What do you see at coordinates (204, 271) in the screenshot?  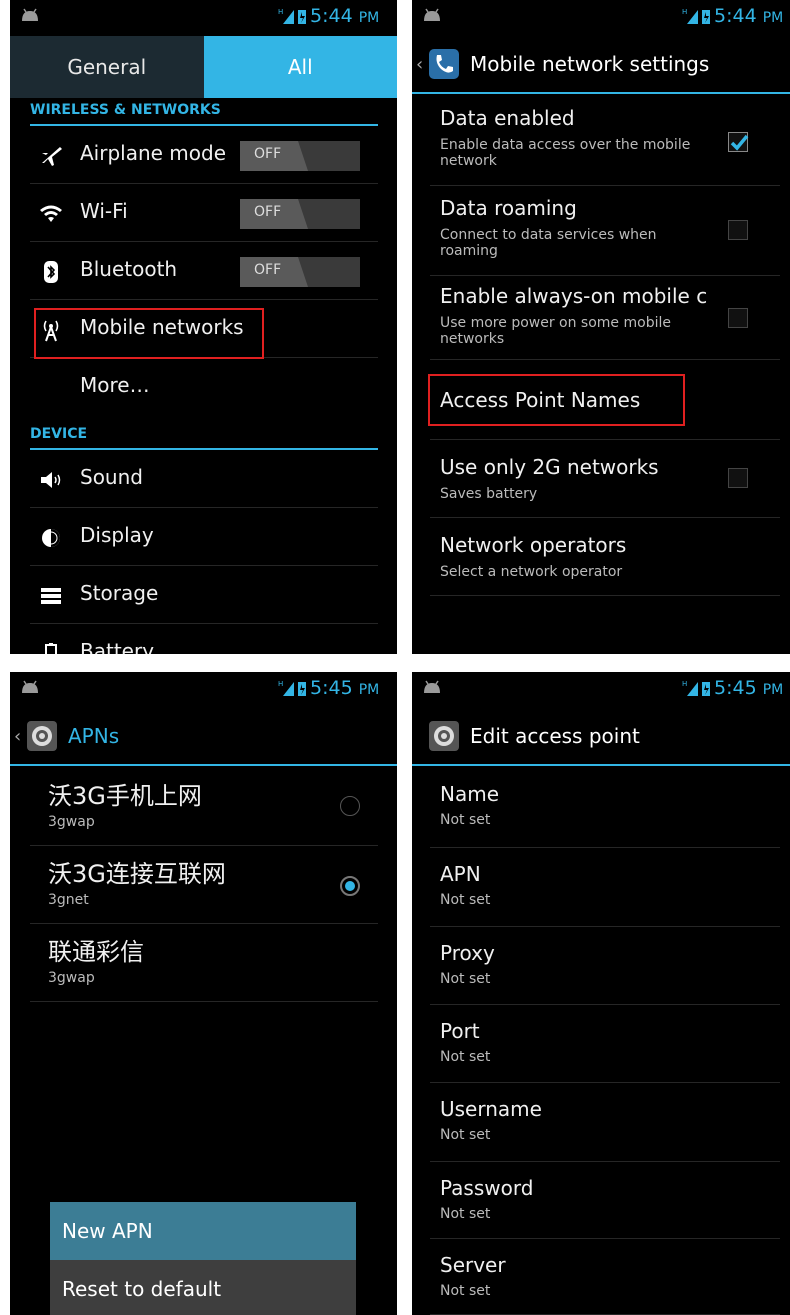 I see `bluetooth-row: Bluetooth OFF` at bounding box center [204, 271].